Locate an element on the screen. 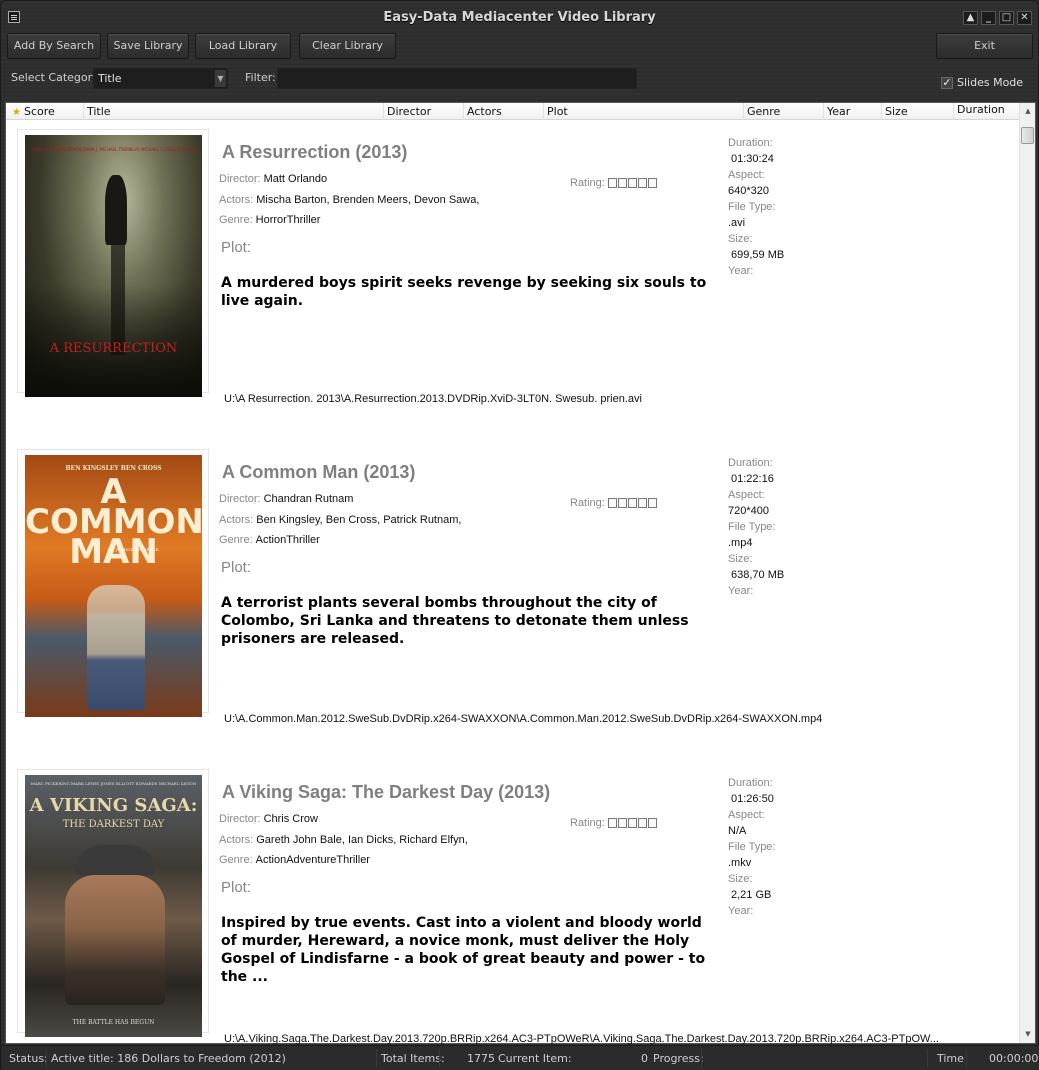 The width and height of the screenshot is (1039, 1070). chevron-down-icon: ▼ is located at coordinates (220, 78).